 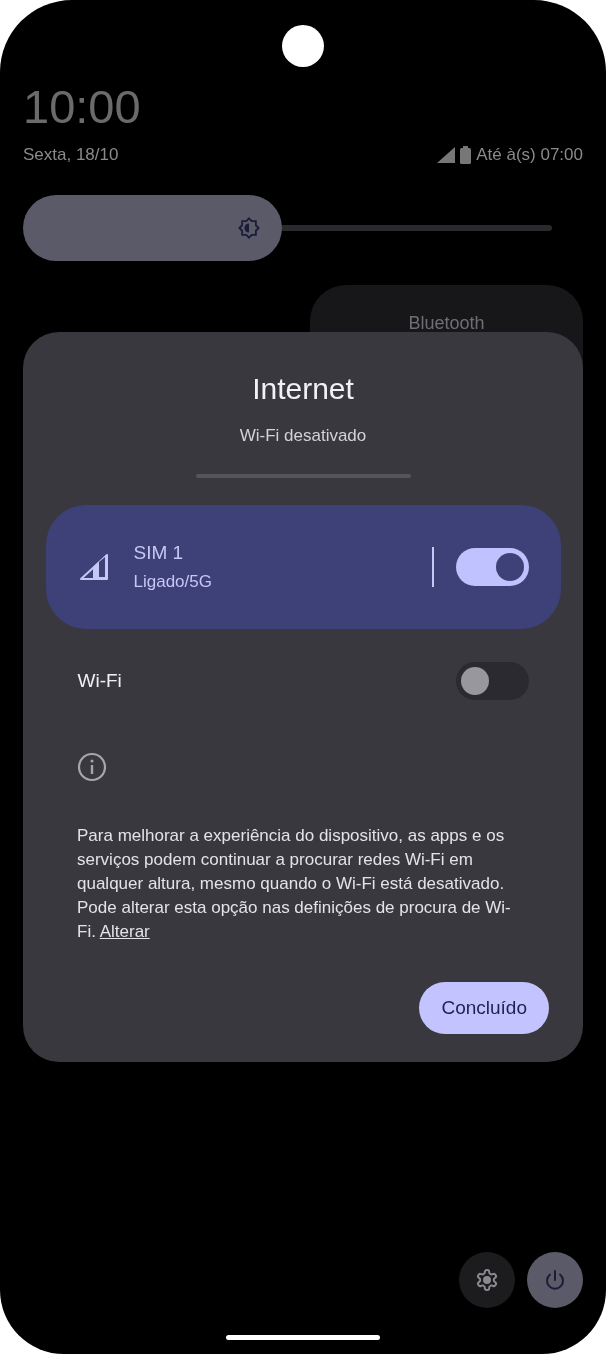 What do you see at coordinates (303, 46) in the screenshot?
I see `camera-hole` at bounding box center [303, 46].